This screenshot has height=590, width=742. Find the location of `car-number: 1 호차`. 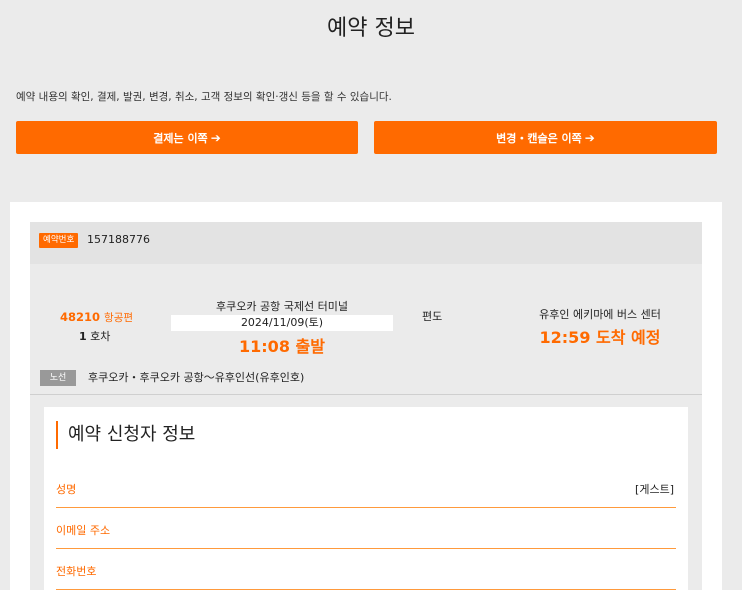

car-number: 1 호차 is located at coordinates (94, 336).